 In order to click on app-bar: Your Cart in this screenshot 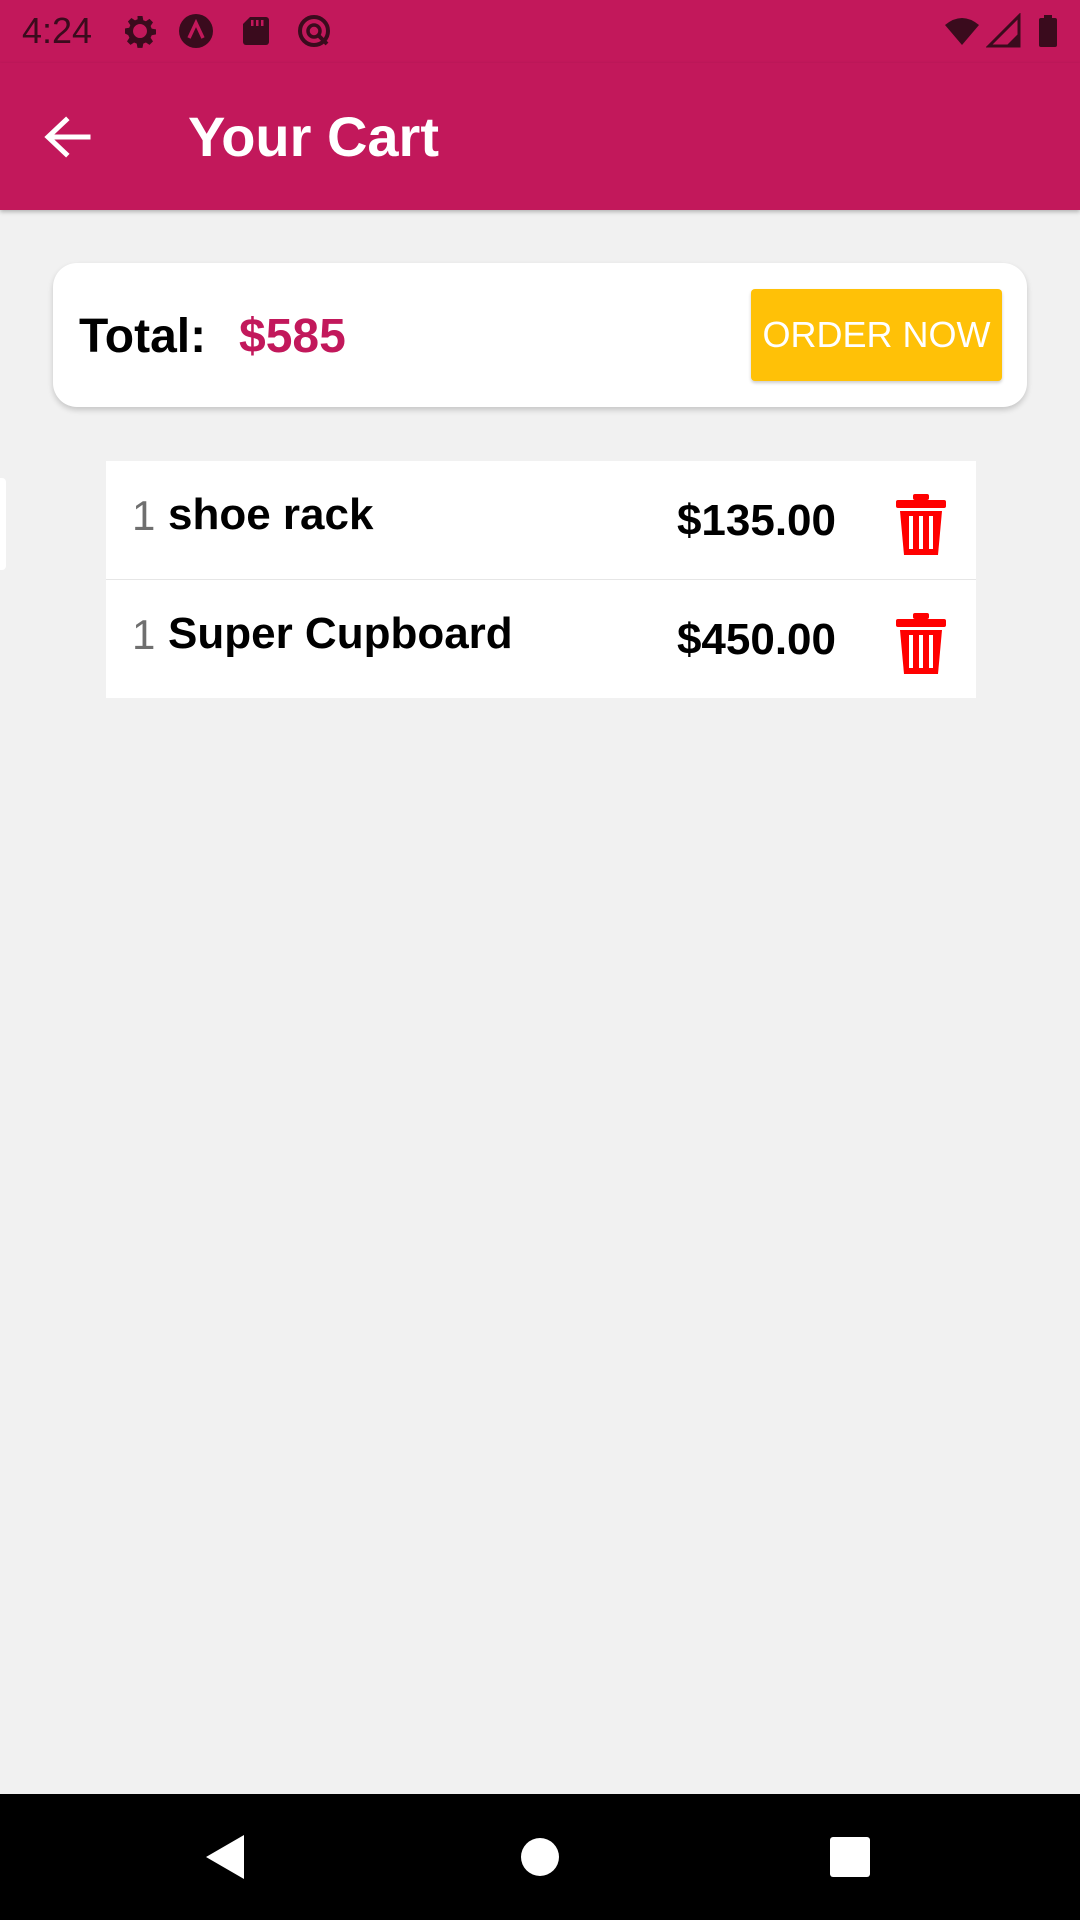, I will do `click(540, 136)`.